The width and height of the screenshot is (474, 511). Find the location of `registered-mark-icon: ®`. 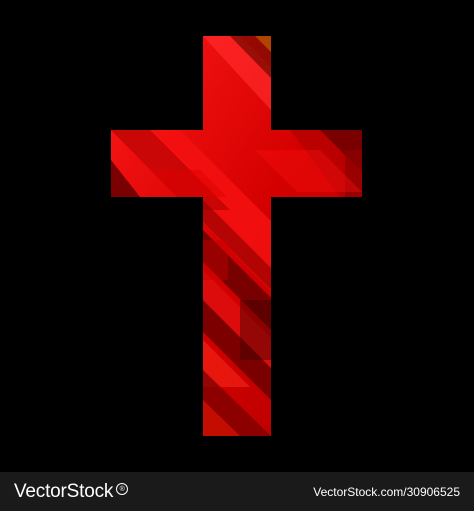

registered-mark-icon: ® is located at coordinates (122, 488).